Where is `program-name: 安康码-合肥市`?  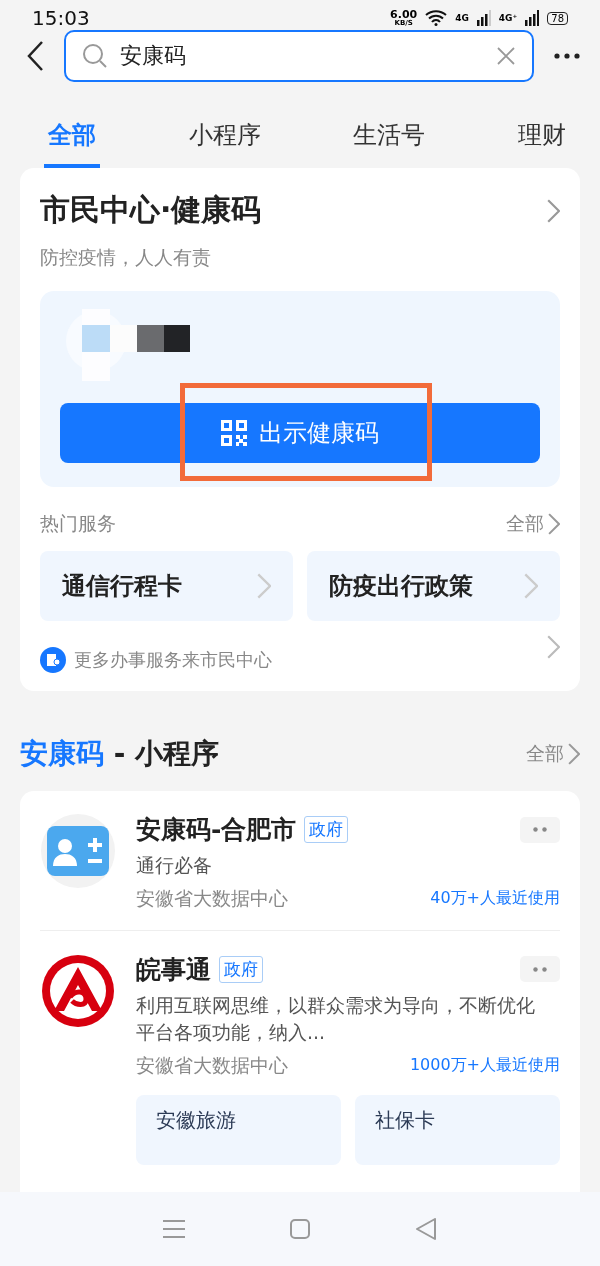
program-name: 安康码-合肥市 is located at coordinates (216, 829).